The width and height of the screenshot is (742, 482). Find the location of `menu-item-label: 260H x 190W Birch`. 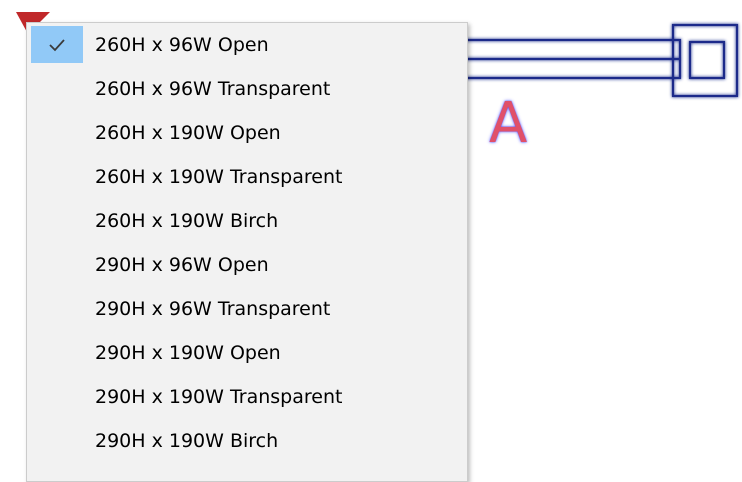

menu-item-label: 260H x 190W Birch is located at coordinates (187, 221).